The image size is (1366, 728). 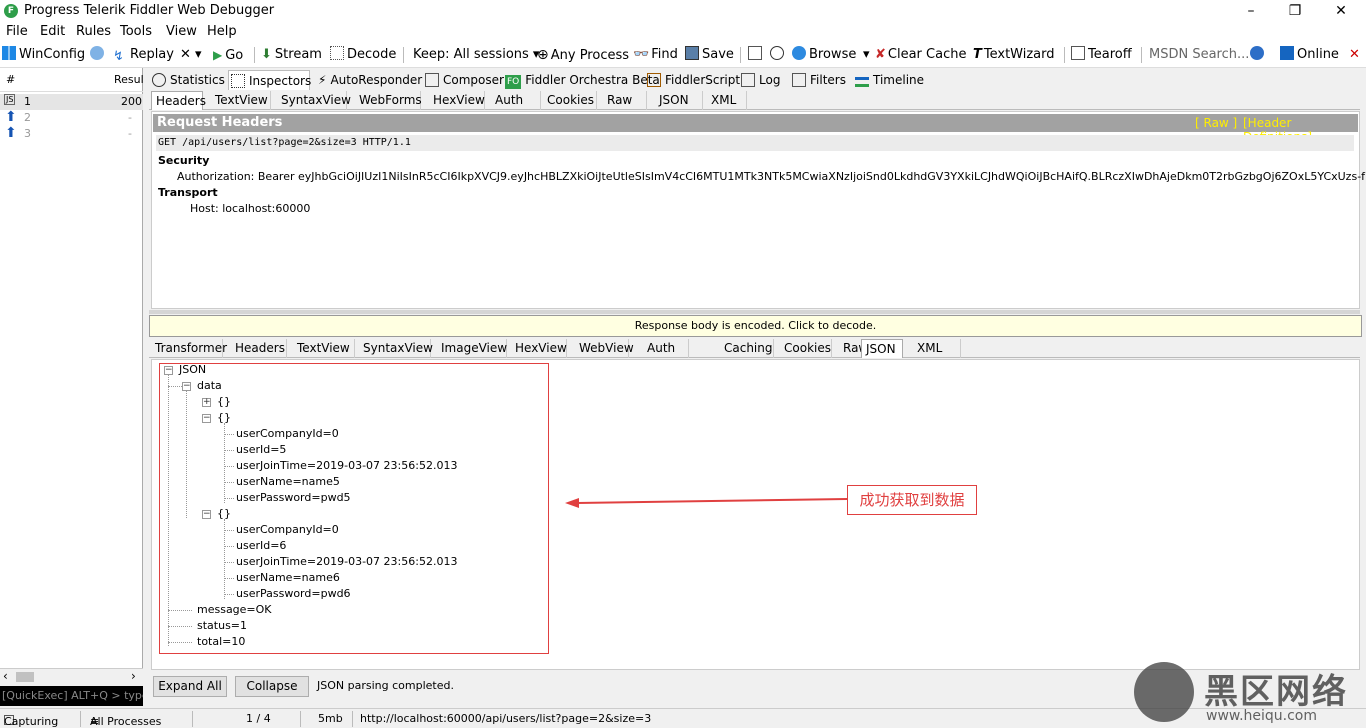 I want to click on resp-tab-webview: WebView, so click(x=604, y=348).